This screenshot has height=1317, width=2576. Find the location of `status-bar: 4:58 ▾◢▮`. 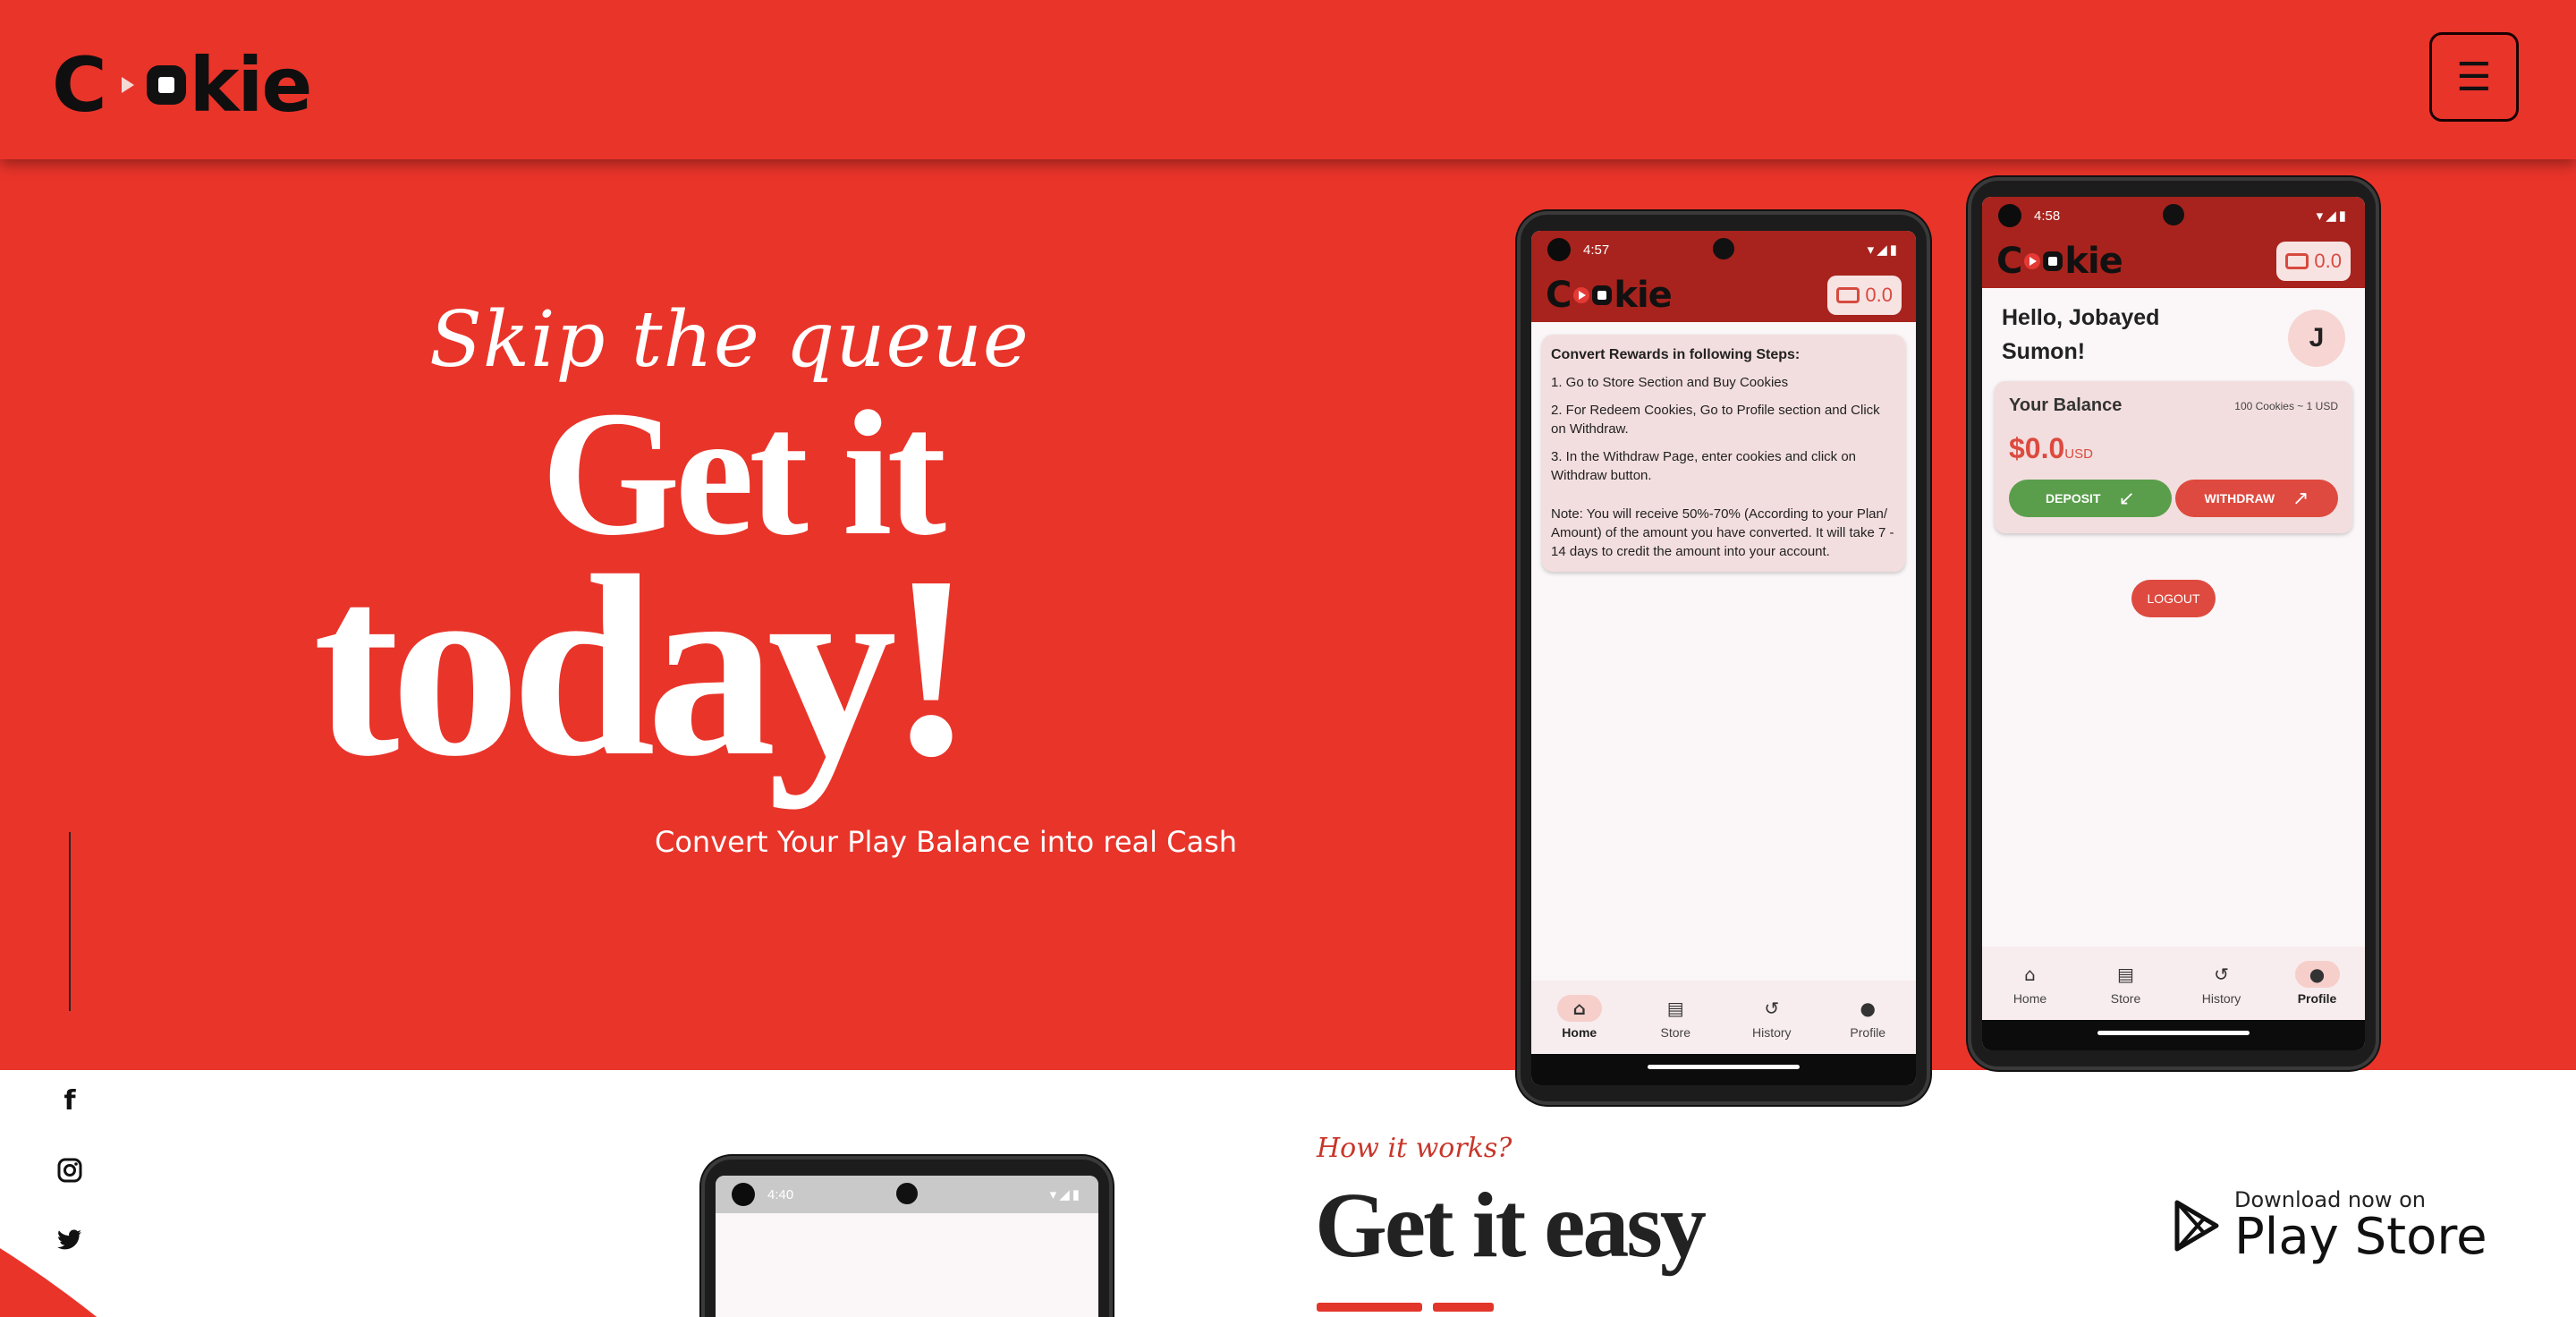

status-bar: 4:58 ▾◢▮ is located at coordinates (2173, 216).